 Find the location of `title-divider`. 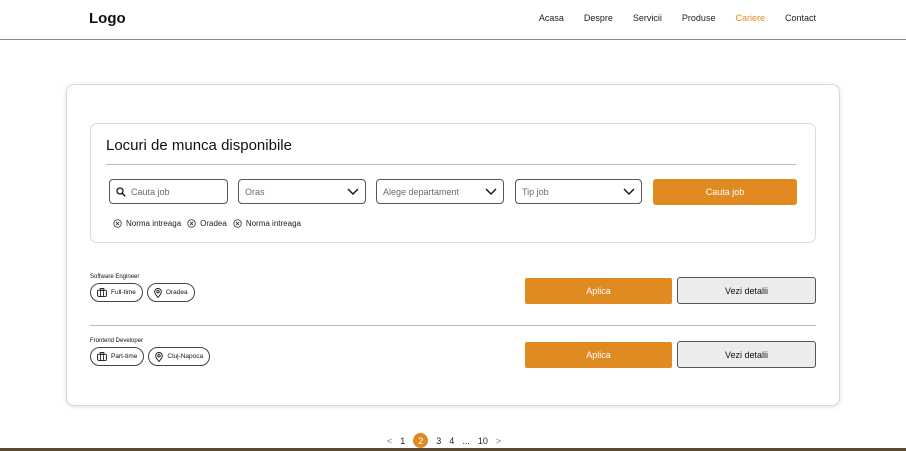

title-divider is located at coordinates (451, 164).